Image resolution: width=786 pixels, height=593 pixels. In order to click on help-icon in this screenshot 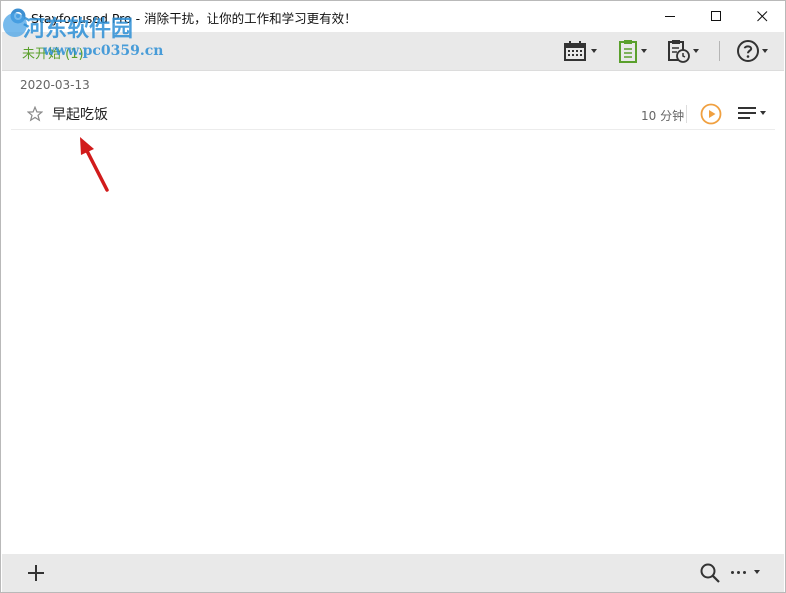, I will do `click(748, 51)`.